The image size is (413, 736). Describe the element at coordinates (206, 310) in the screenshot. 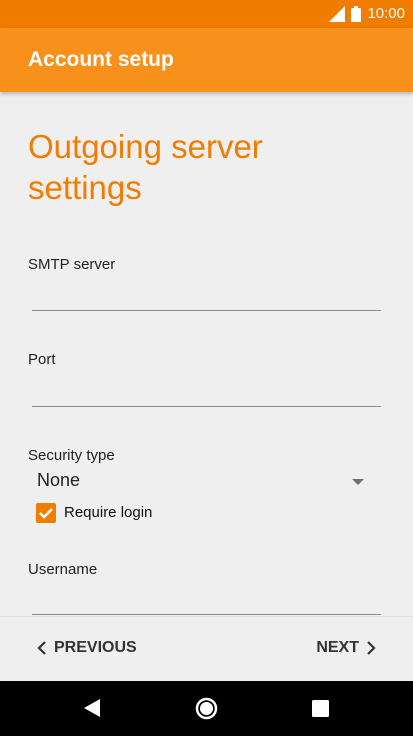

I see `smtp-server-input` at that location.